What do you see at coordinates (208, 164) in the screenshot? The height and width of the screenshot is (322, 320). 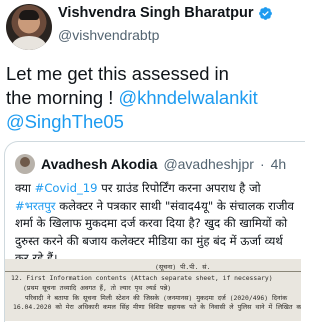 I see `quoted-author-handle: @avadheshjpr` at bounding box center [208, 164].